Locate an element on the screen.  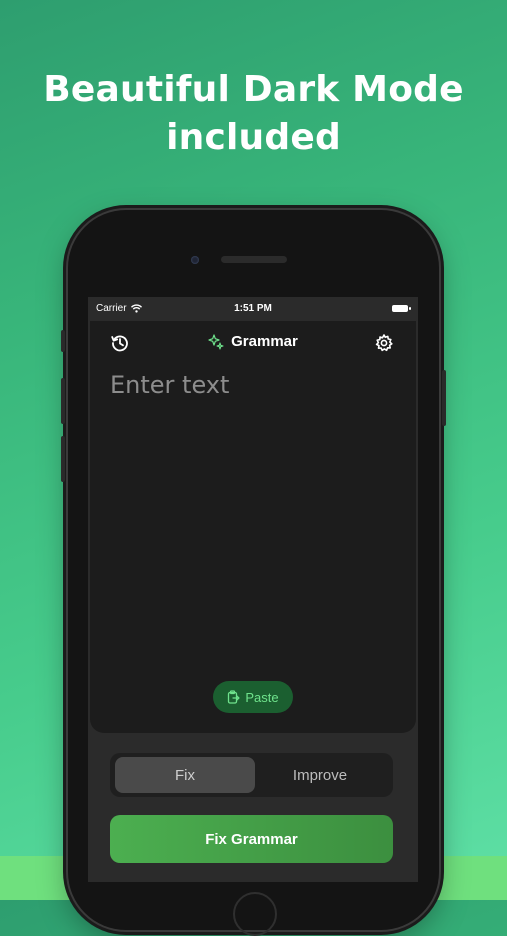
earpiece-speaker is located at coordinates (254, 259).